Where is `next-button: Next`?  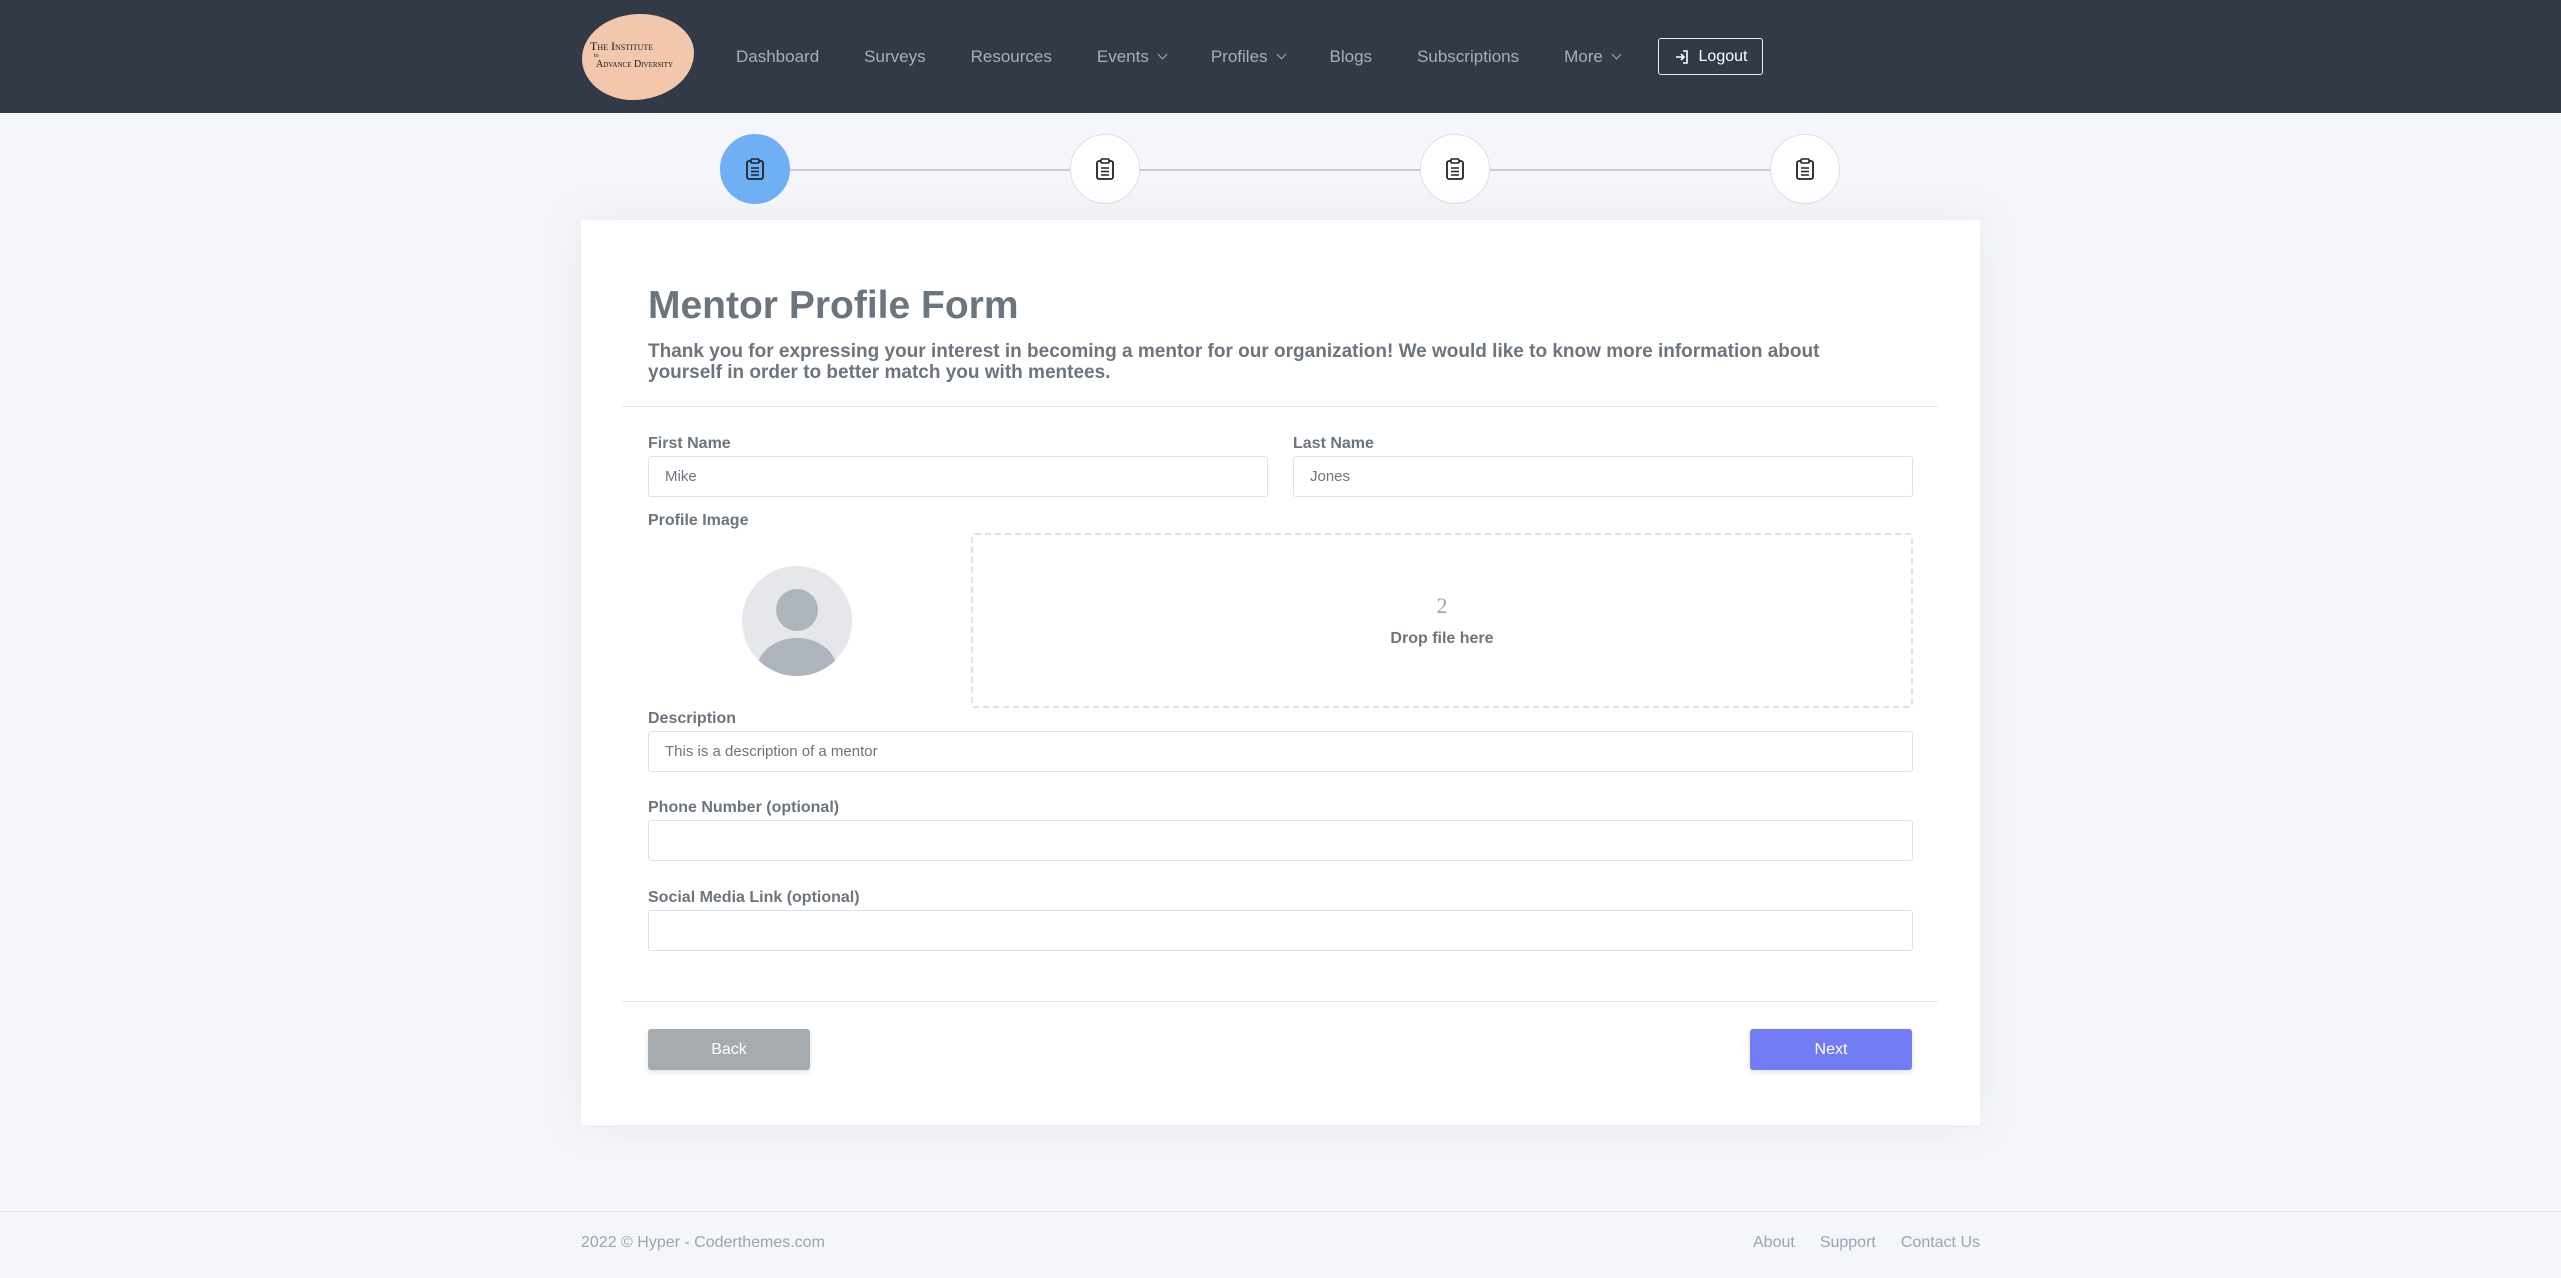 next-button: Next is located at coordinates (1831, 1049).